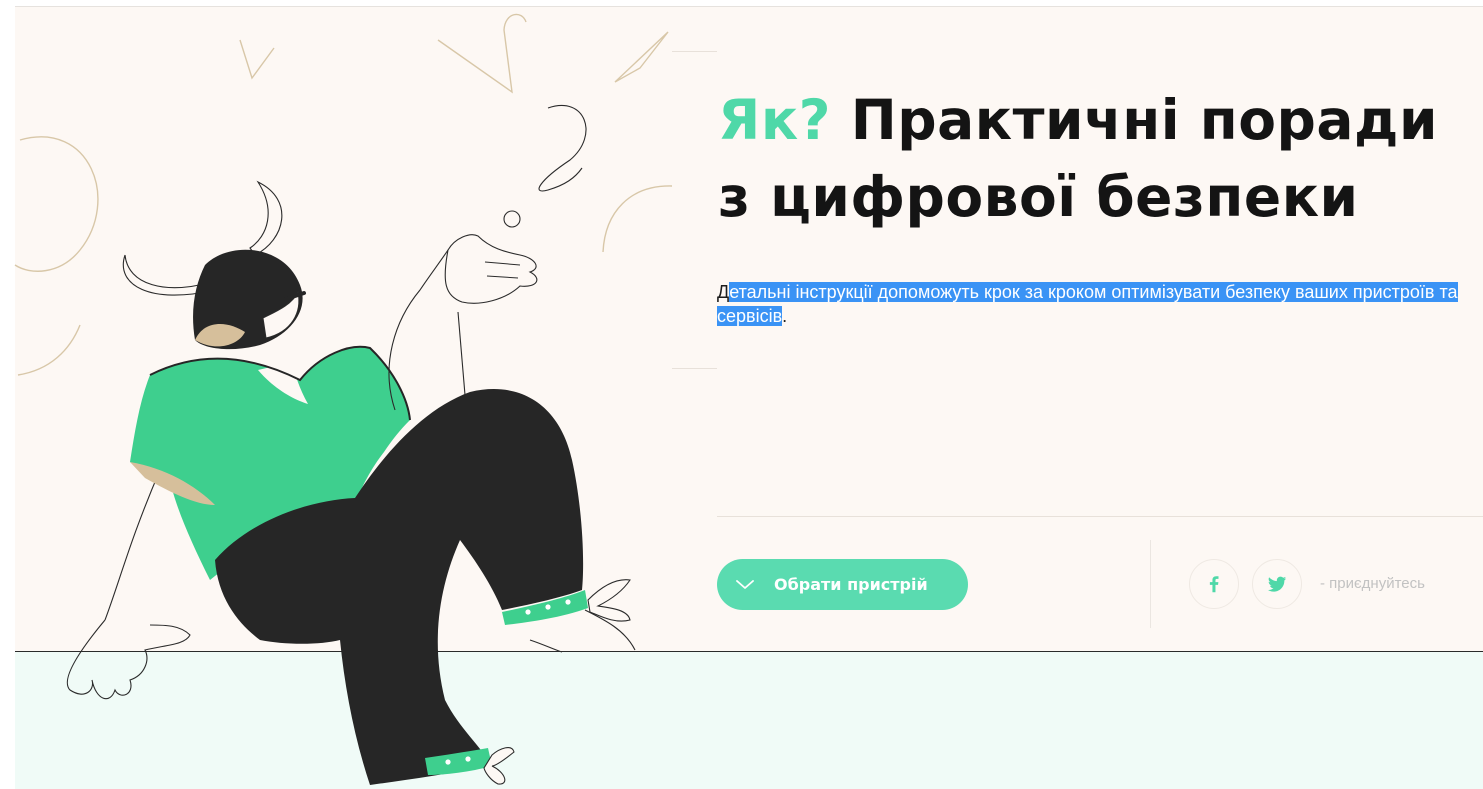 This screenshot has width=1483, height=789. Describe the element at coordinates (775, 120) in the screenshot. I see `title-accent: Як?` at that location.